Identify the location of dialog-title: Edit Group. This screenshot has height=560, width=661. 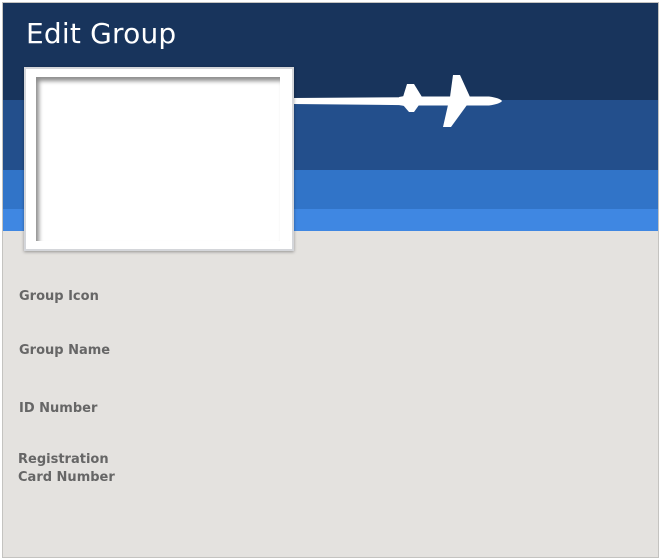
(101, 33).